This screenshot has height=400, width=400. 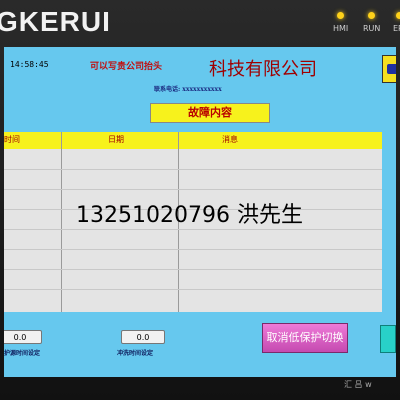 What do you see at coordinates (388, 339) in the screenshot?
I see `side-button` at bounding box center [388, 339].